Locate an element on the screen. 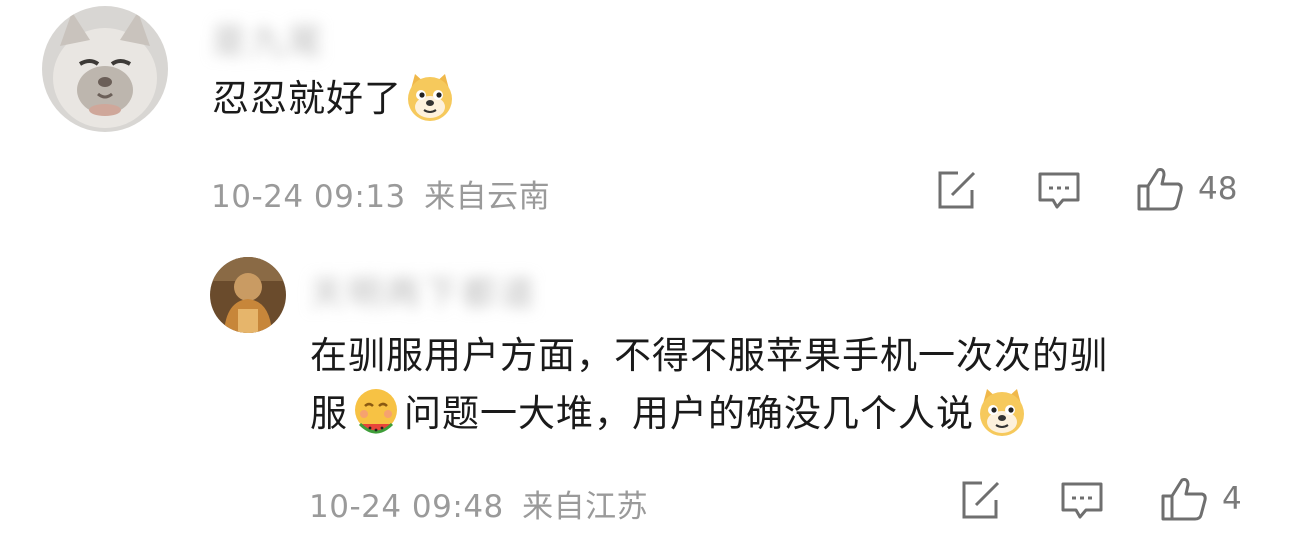  user-avatar-icon is located at coordinates (248, 295).